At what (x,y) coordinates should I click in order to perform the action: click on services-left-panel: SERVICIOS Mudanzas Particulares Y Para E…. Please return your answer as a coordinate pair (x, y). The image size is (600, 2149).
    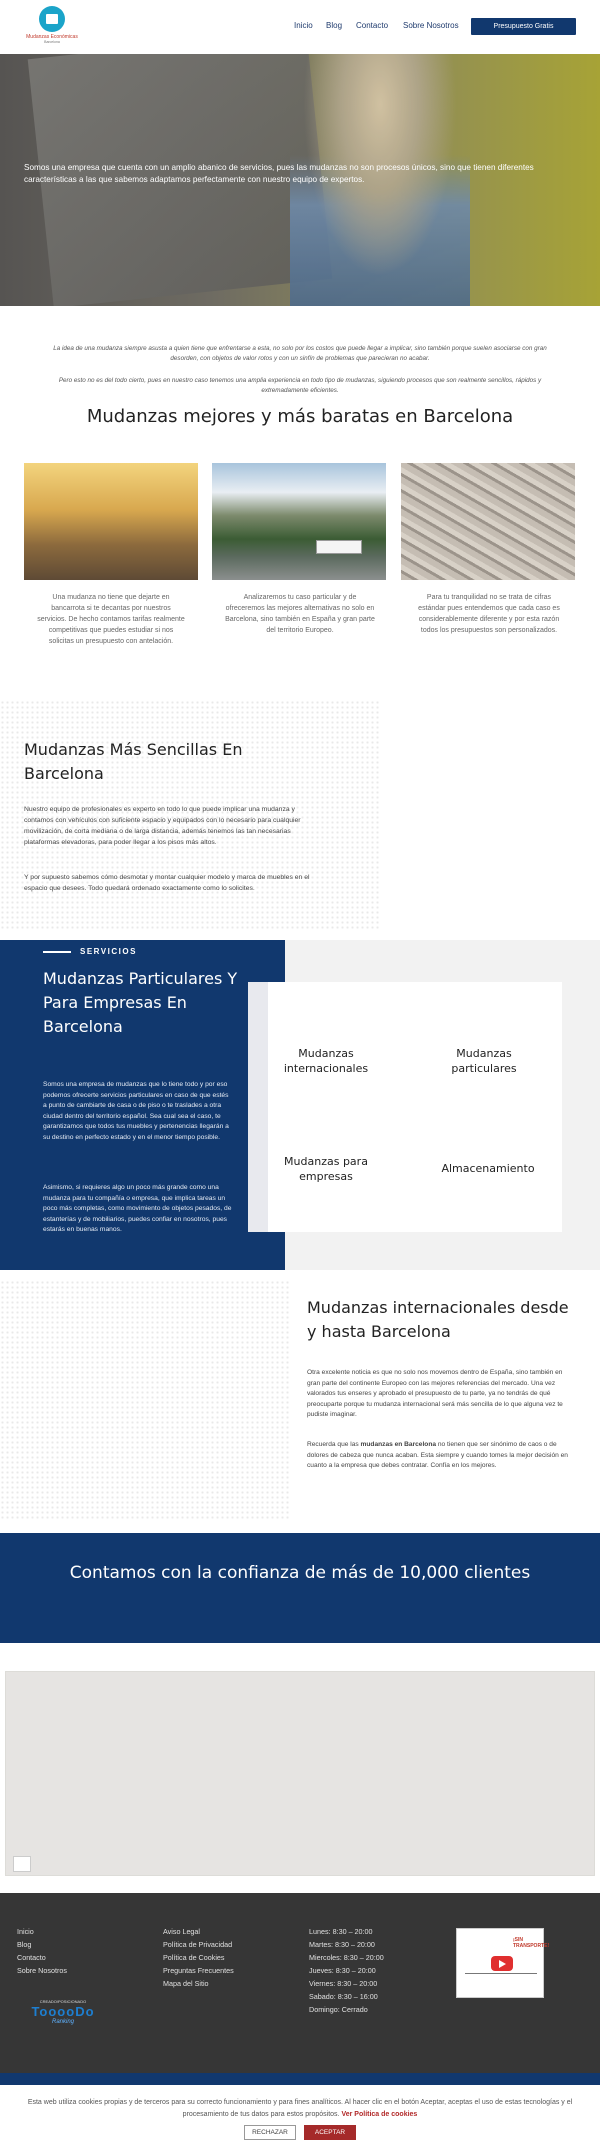
    Looking at the image, I should click on (142, 1105).